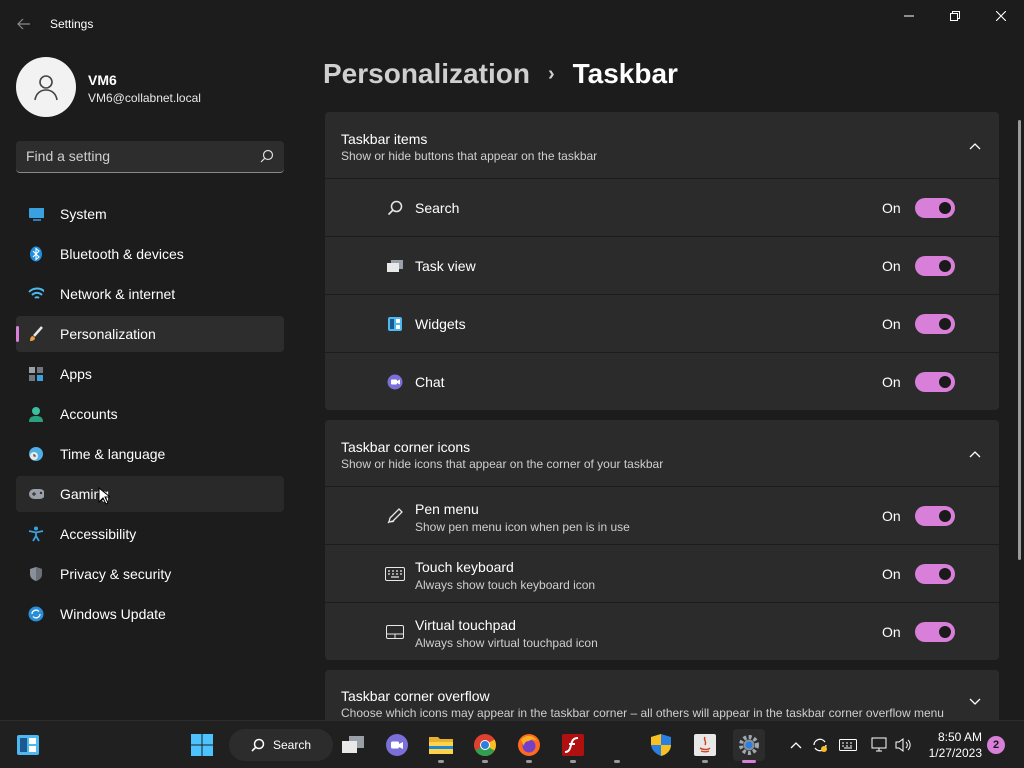 The height and width of the screenshot is (768, 1024). I want to click on sidebar-item-time-language: Time & language, so click(150, 454).